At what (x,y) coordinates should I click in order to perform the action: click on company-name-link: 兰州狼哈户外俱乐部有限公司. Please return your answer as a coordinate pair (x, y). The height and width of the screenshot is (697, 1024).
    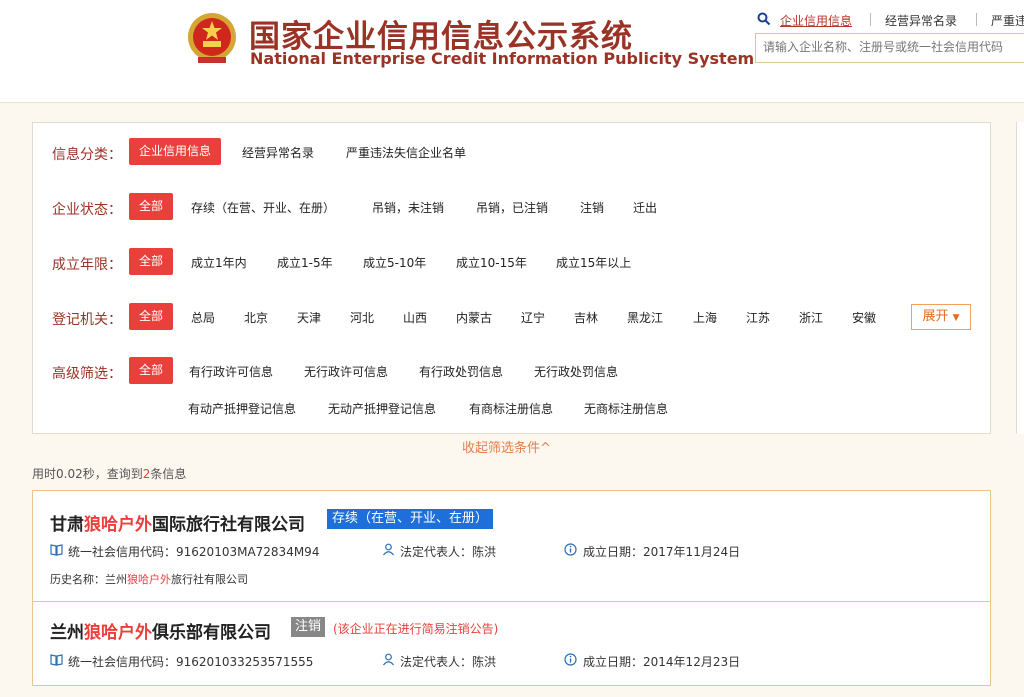
    Looking at the image, I should click on (160, 630).